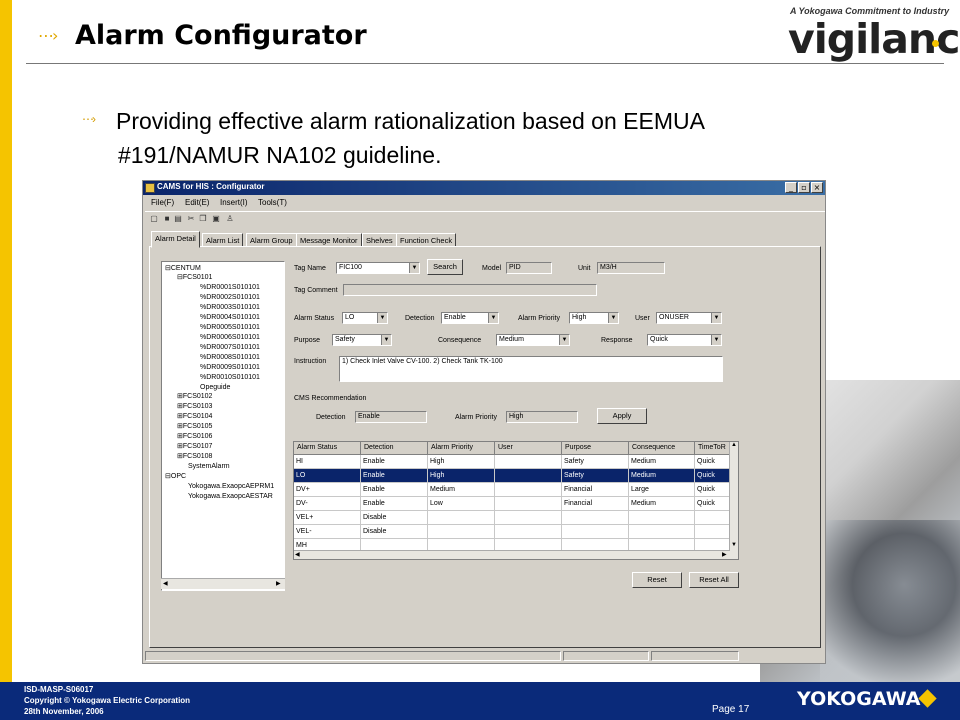 This screenshot has width=960, height=720. What do you see at coordinates (209, 466) in the screenshot?
I see `tree-node: SystemAlarm` at bounding box center [209, 466].